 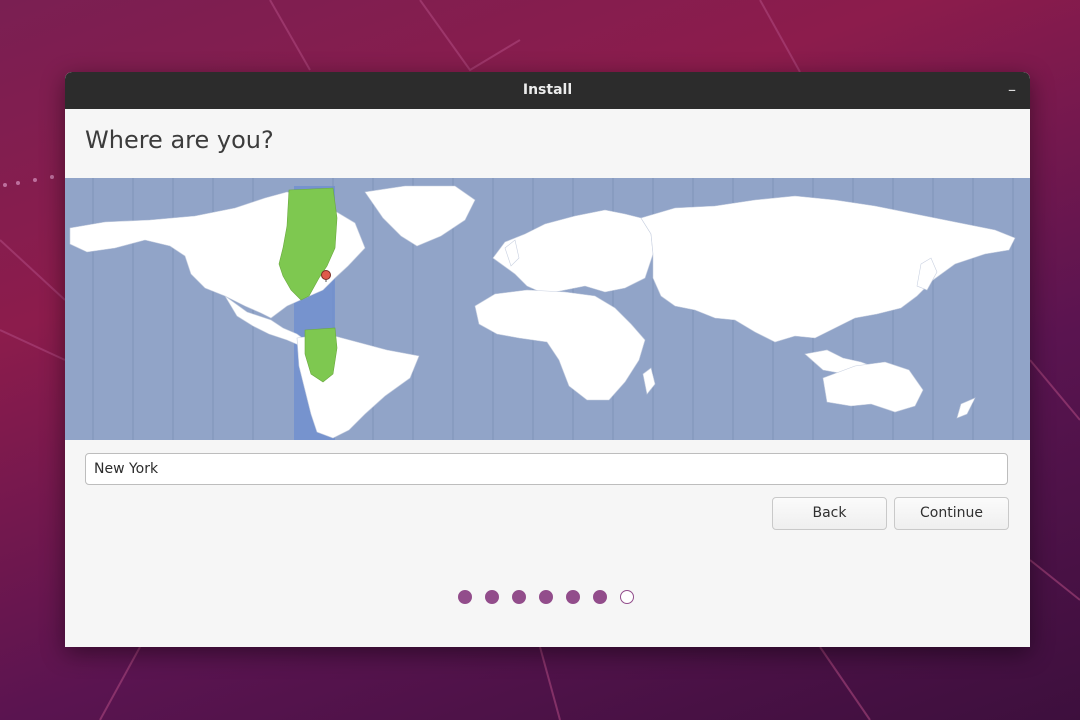 What do you see at coordinates (179, 140) in the screenshot?
I see `page-title: Where are you?` at bounding box center [179, 140].